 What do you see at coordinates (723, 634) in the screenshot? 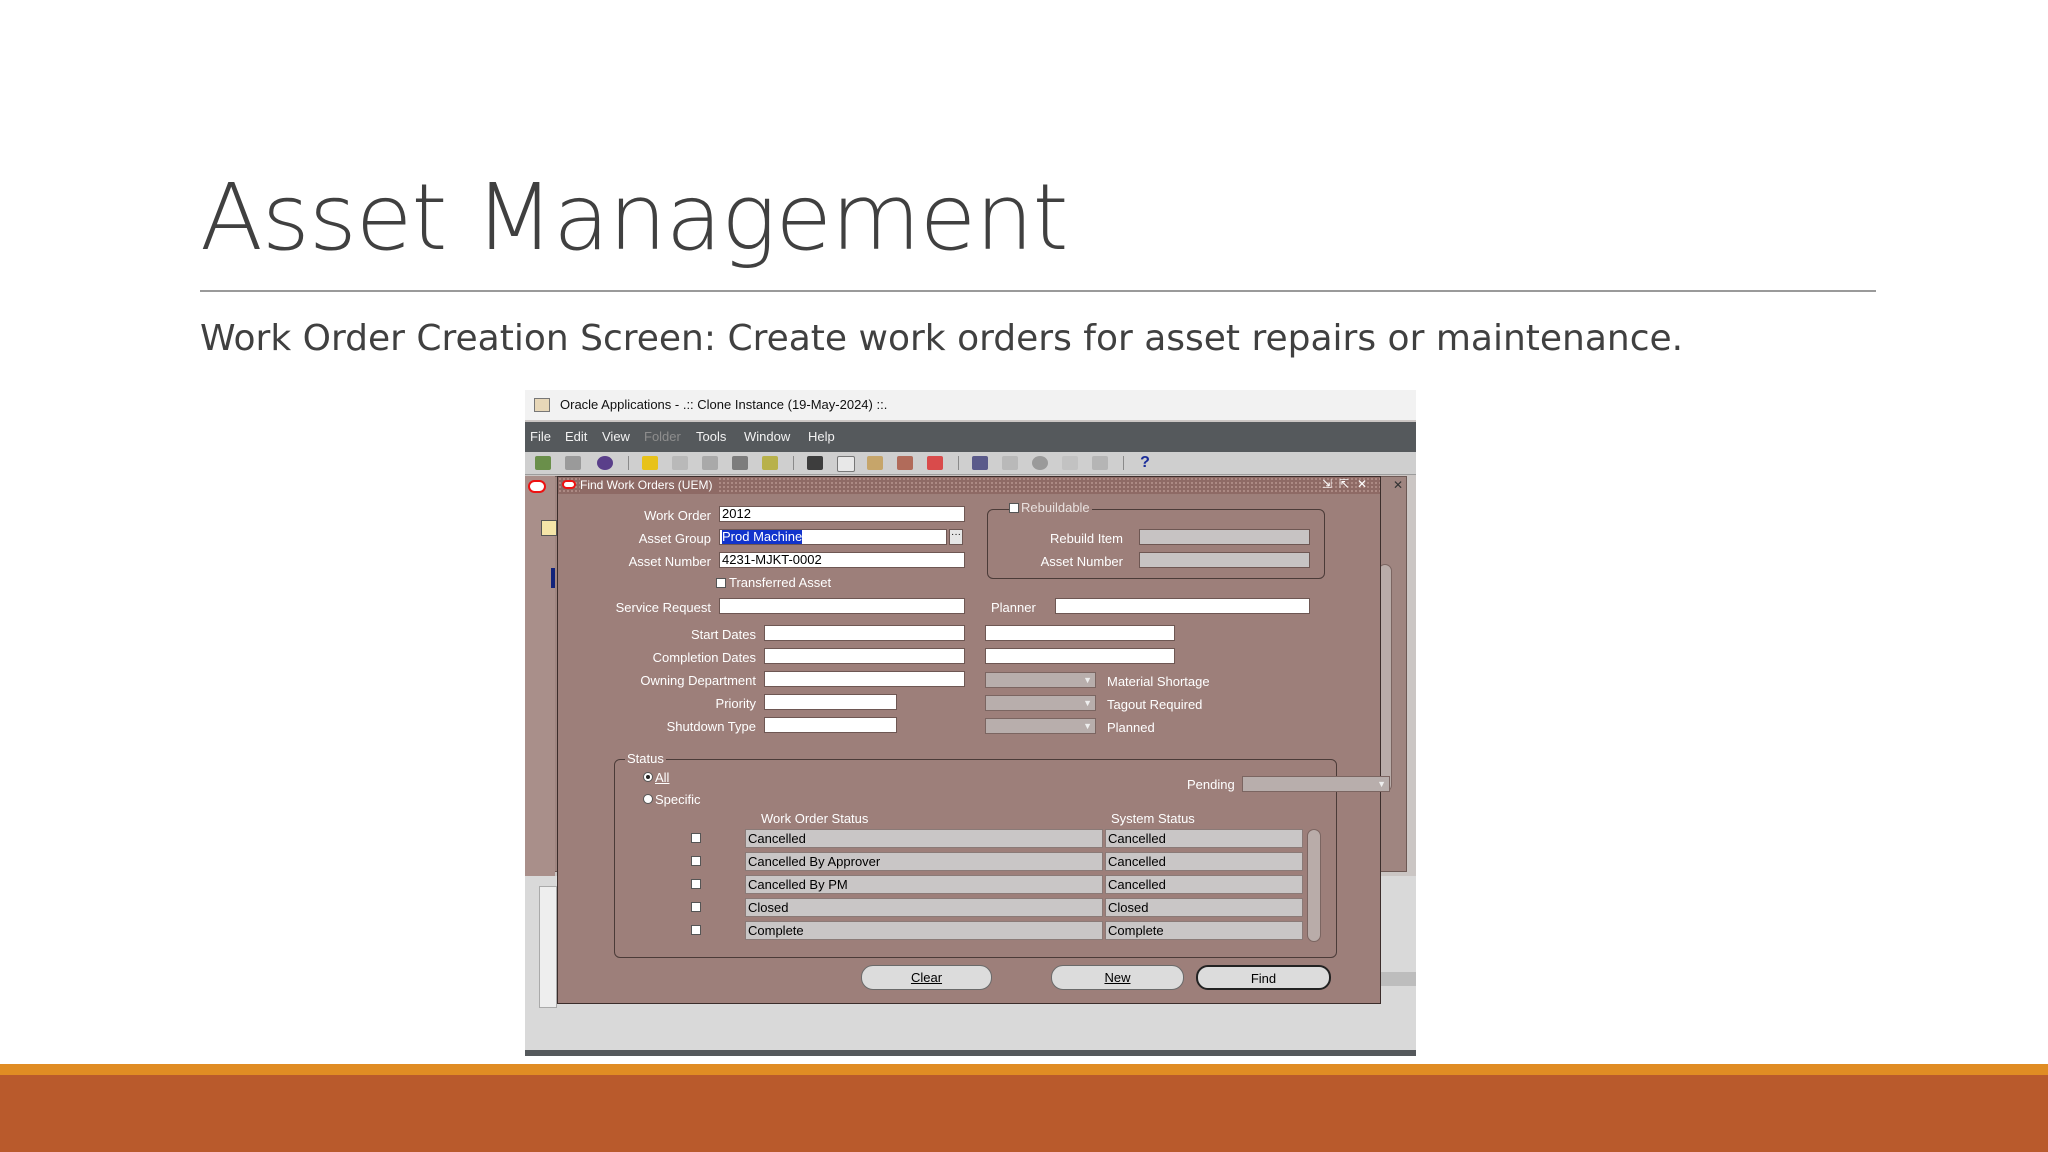
I see `start-dates-label: Start Dates` at bounding box center [723, 634].